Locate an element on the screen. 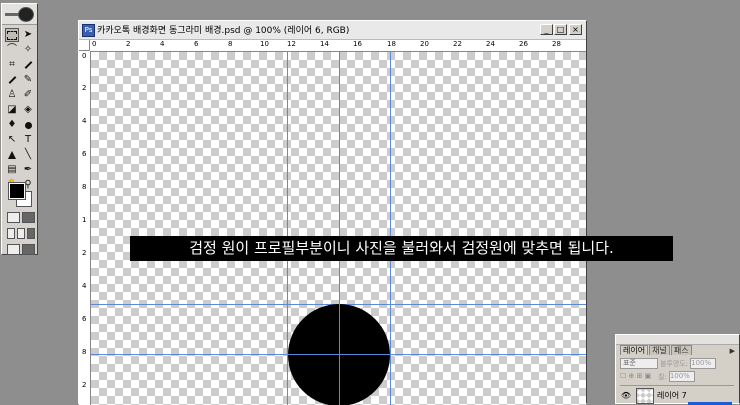 This screenshot has height=405, width=740. toolbox: ➤ ⌒ ✧ ⌗ ✎ ♙ ✐ ◪ ◈ ♦ ↖ T ╲ ▤ ✒ ✋ ⚲ is located at coordinates (19, 129).